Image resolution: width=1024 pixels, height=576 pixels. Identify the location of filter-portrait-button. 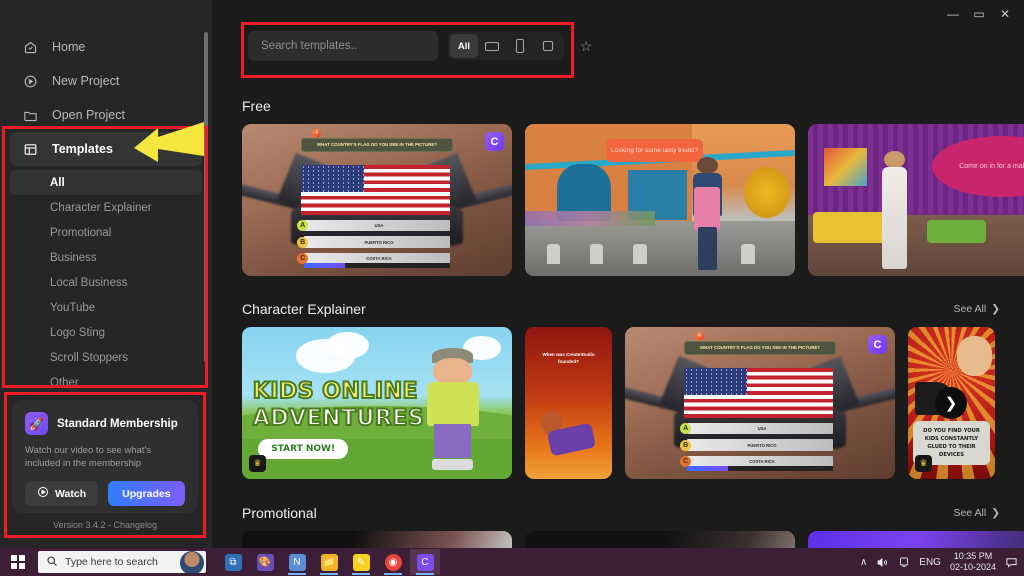
(520, 46).